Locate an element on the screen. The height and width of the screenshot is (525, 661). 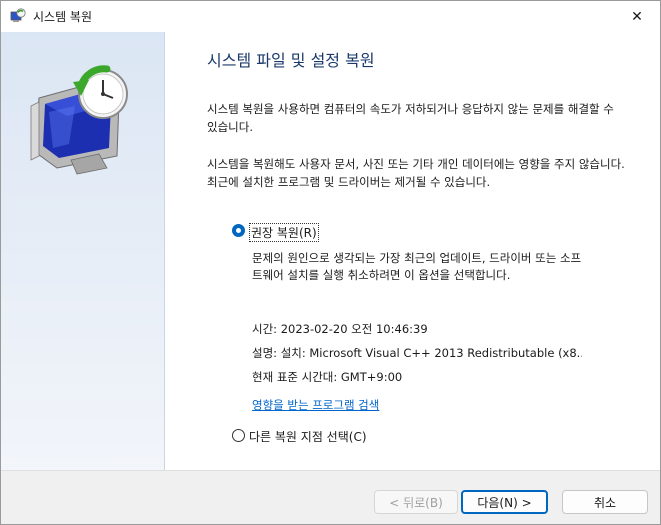
recommended-restore-radio is located at coordinates (238, 230).